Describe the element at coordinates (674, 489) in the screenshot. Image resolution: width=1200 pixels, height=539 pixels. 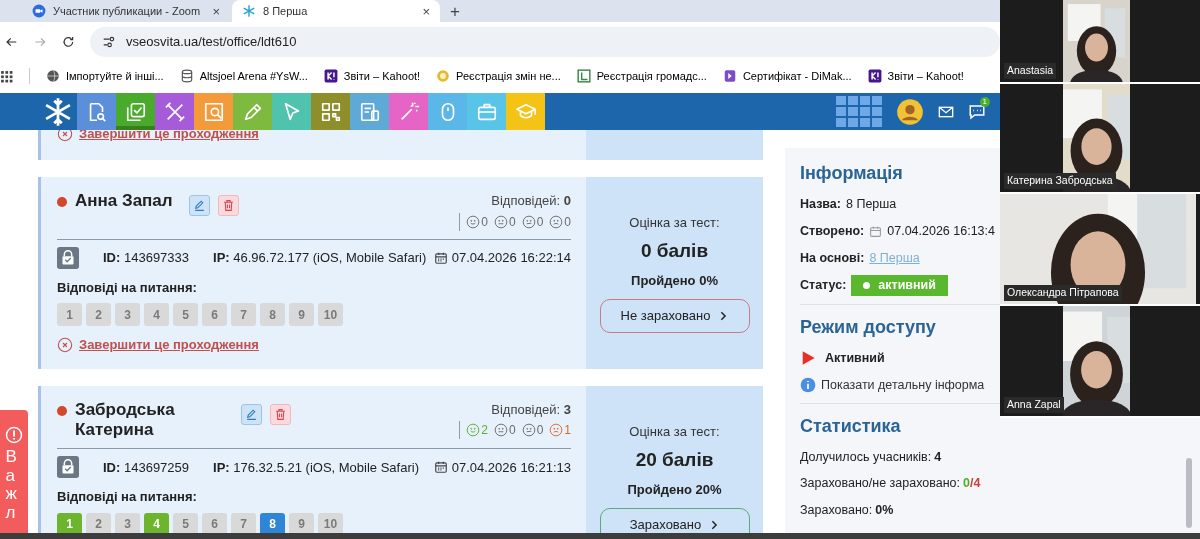
I see `passed-percent: Пройдено 20%` at that location.